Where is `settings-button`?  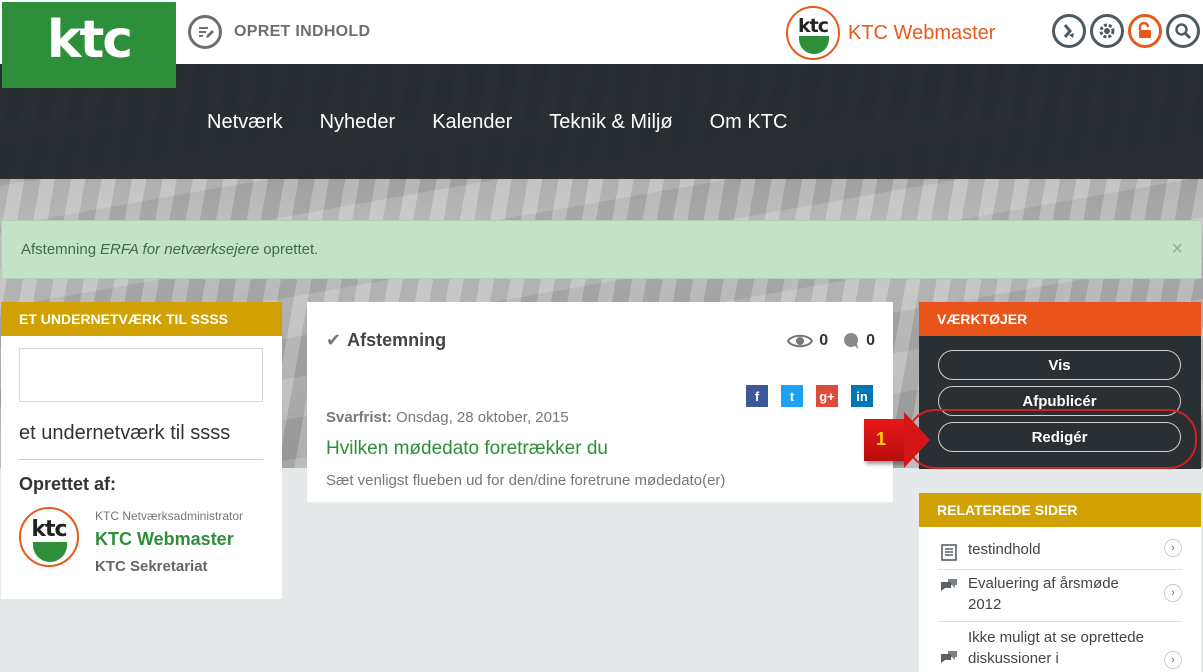 settings-button is located at coordinates (1107, 31).